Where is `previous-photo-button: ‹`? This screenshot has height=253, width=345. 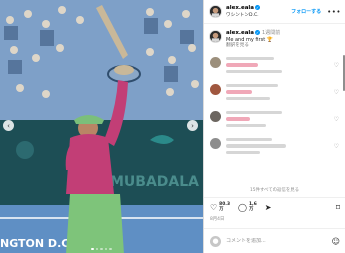
previous-photo-button: ‹ is located at coordinates (8, 125).